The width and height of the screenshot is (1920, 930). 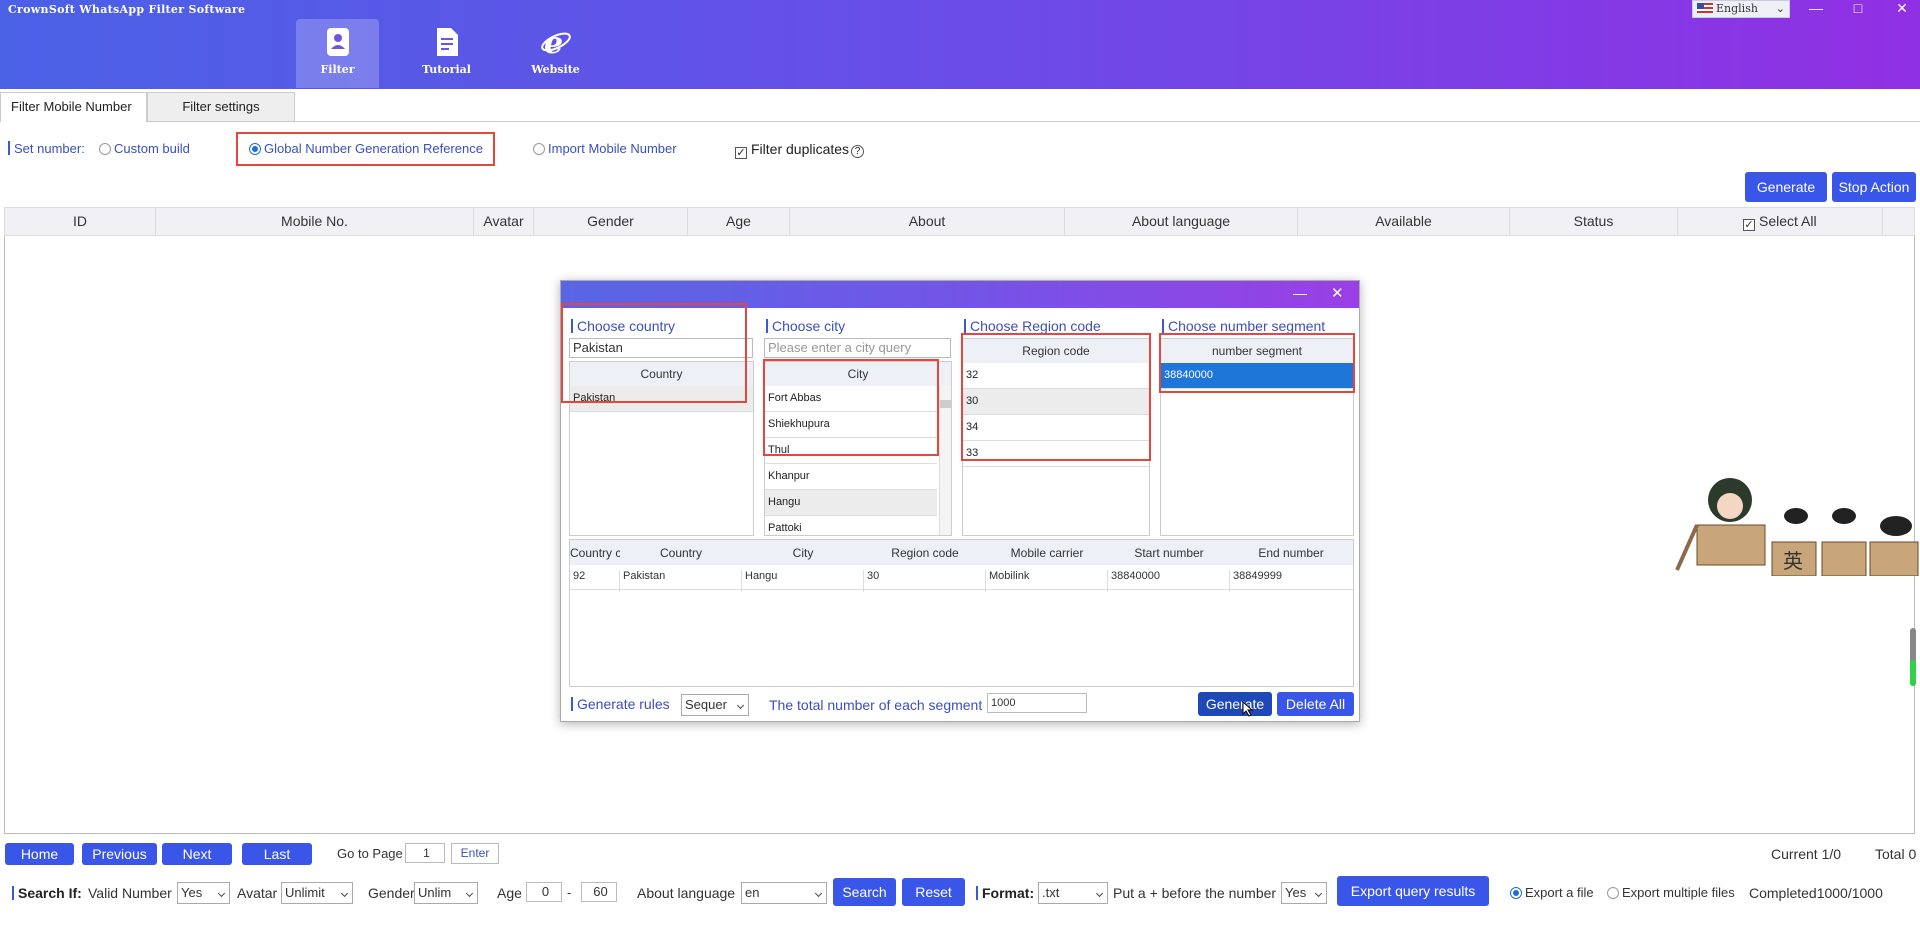 I want to click on list-item: 34, so click(x=1056, y=428).